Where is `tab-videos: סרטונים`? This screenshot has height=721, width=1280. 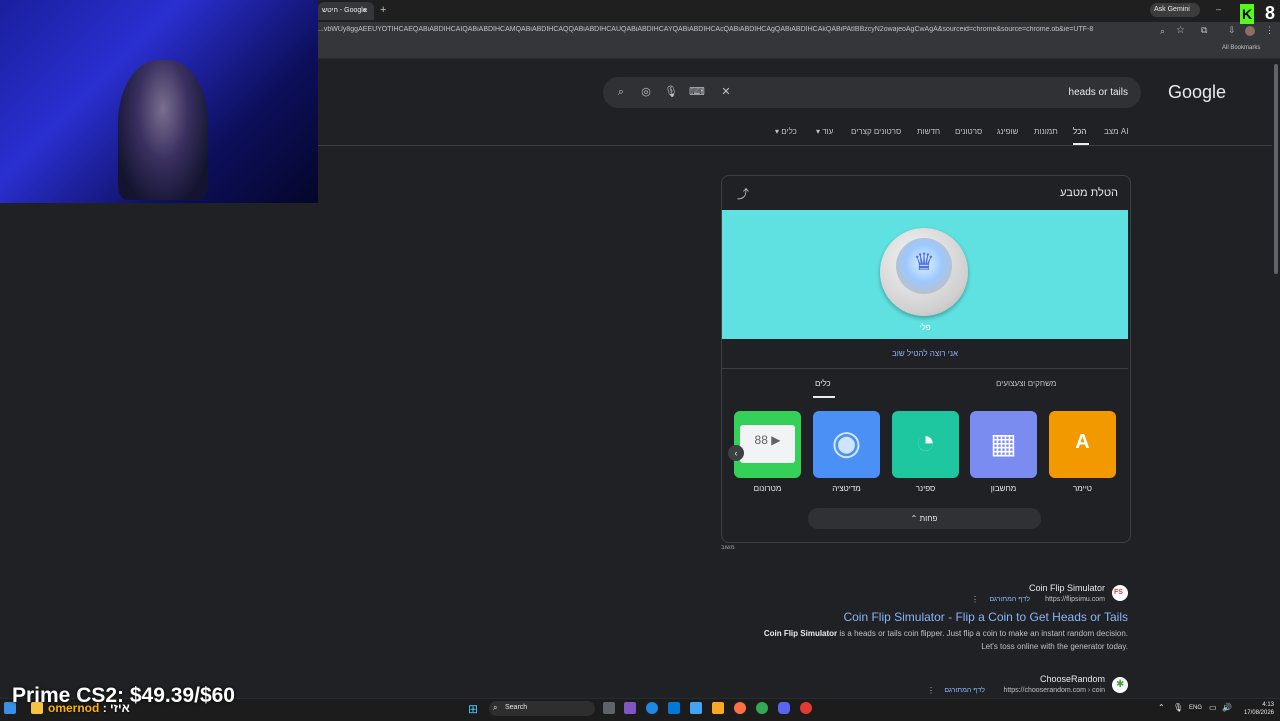 tab-videos: סרטונים is located at coordinates (968, 131).